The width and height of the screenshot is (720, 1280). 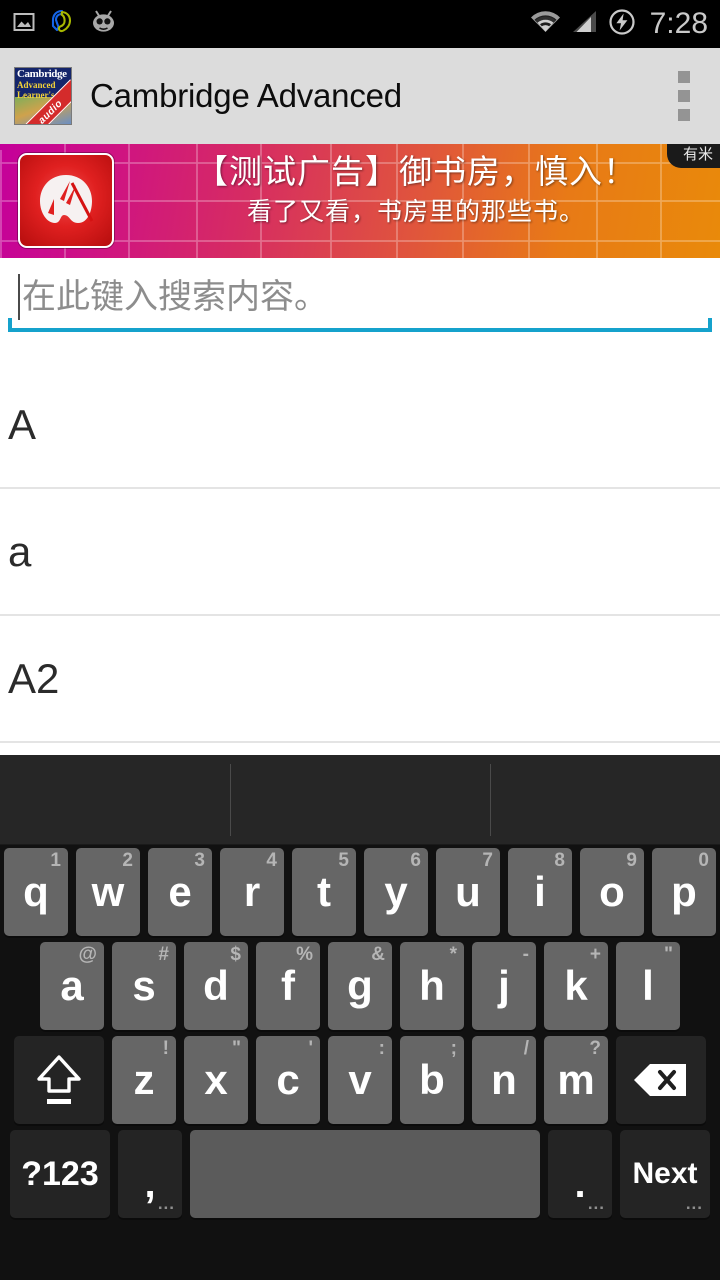 What do you see at coordinates (324, 892) in the screenshot?
I see `key-t: 5 t` at bounding box center [324, 892].